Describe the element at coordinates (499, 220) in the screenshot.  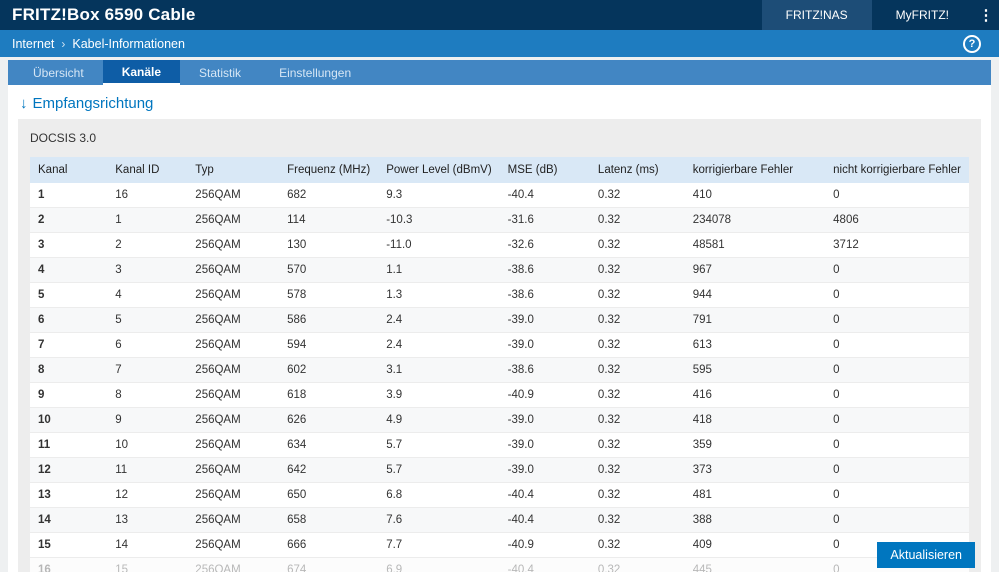
I see `table-row: 2 1 256QAM 114 -10.3 -31.6 0.32 234078 4806` at that location.